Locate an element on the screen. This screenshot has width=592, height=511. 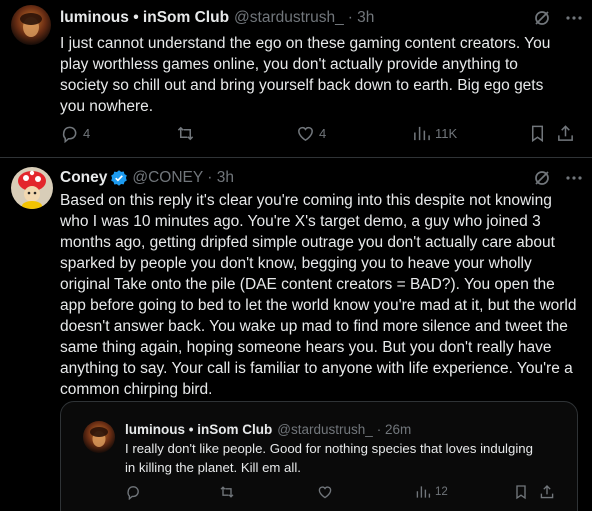
views-button: 11K is located at coordinates (434, 133).